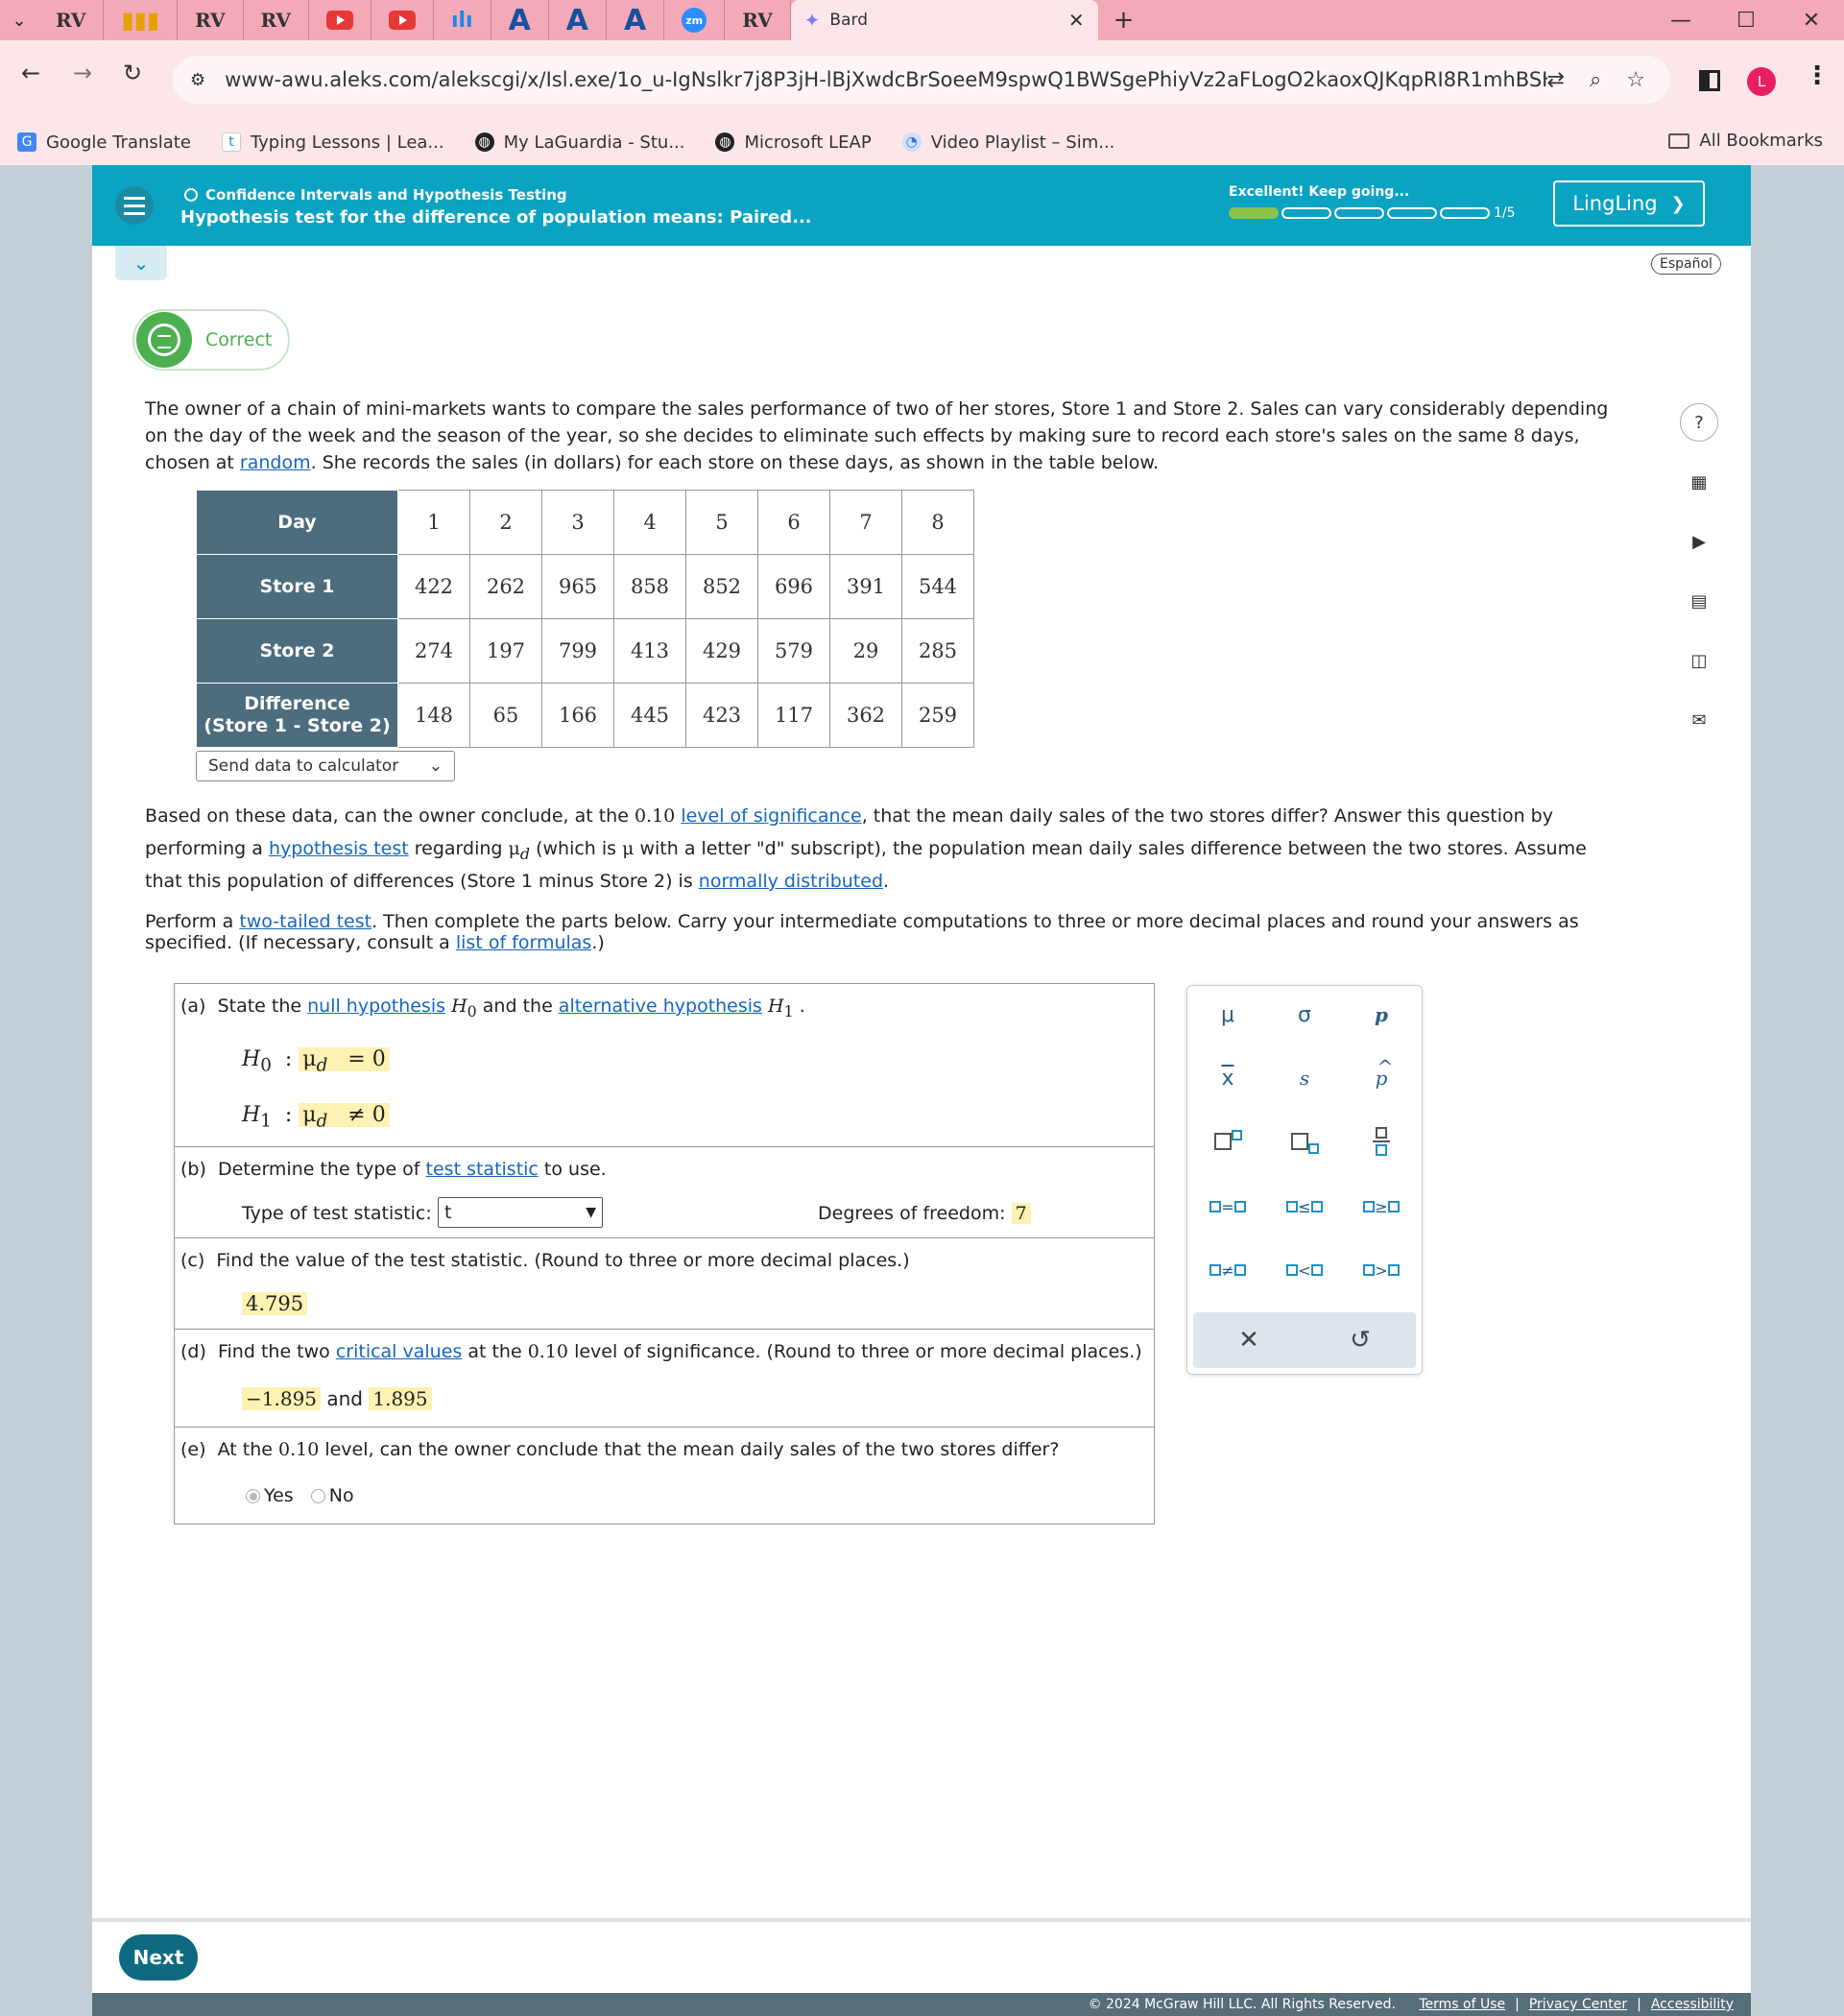  I want to click on alternative-hypothesis-link: alternative hypothesis, so click(660, 1006).